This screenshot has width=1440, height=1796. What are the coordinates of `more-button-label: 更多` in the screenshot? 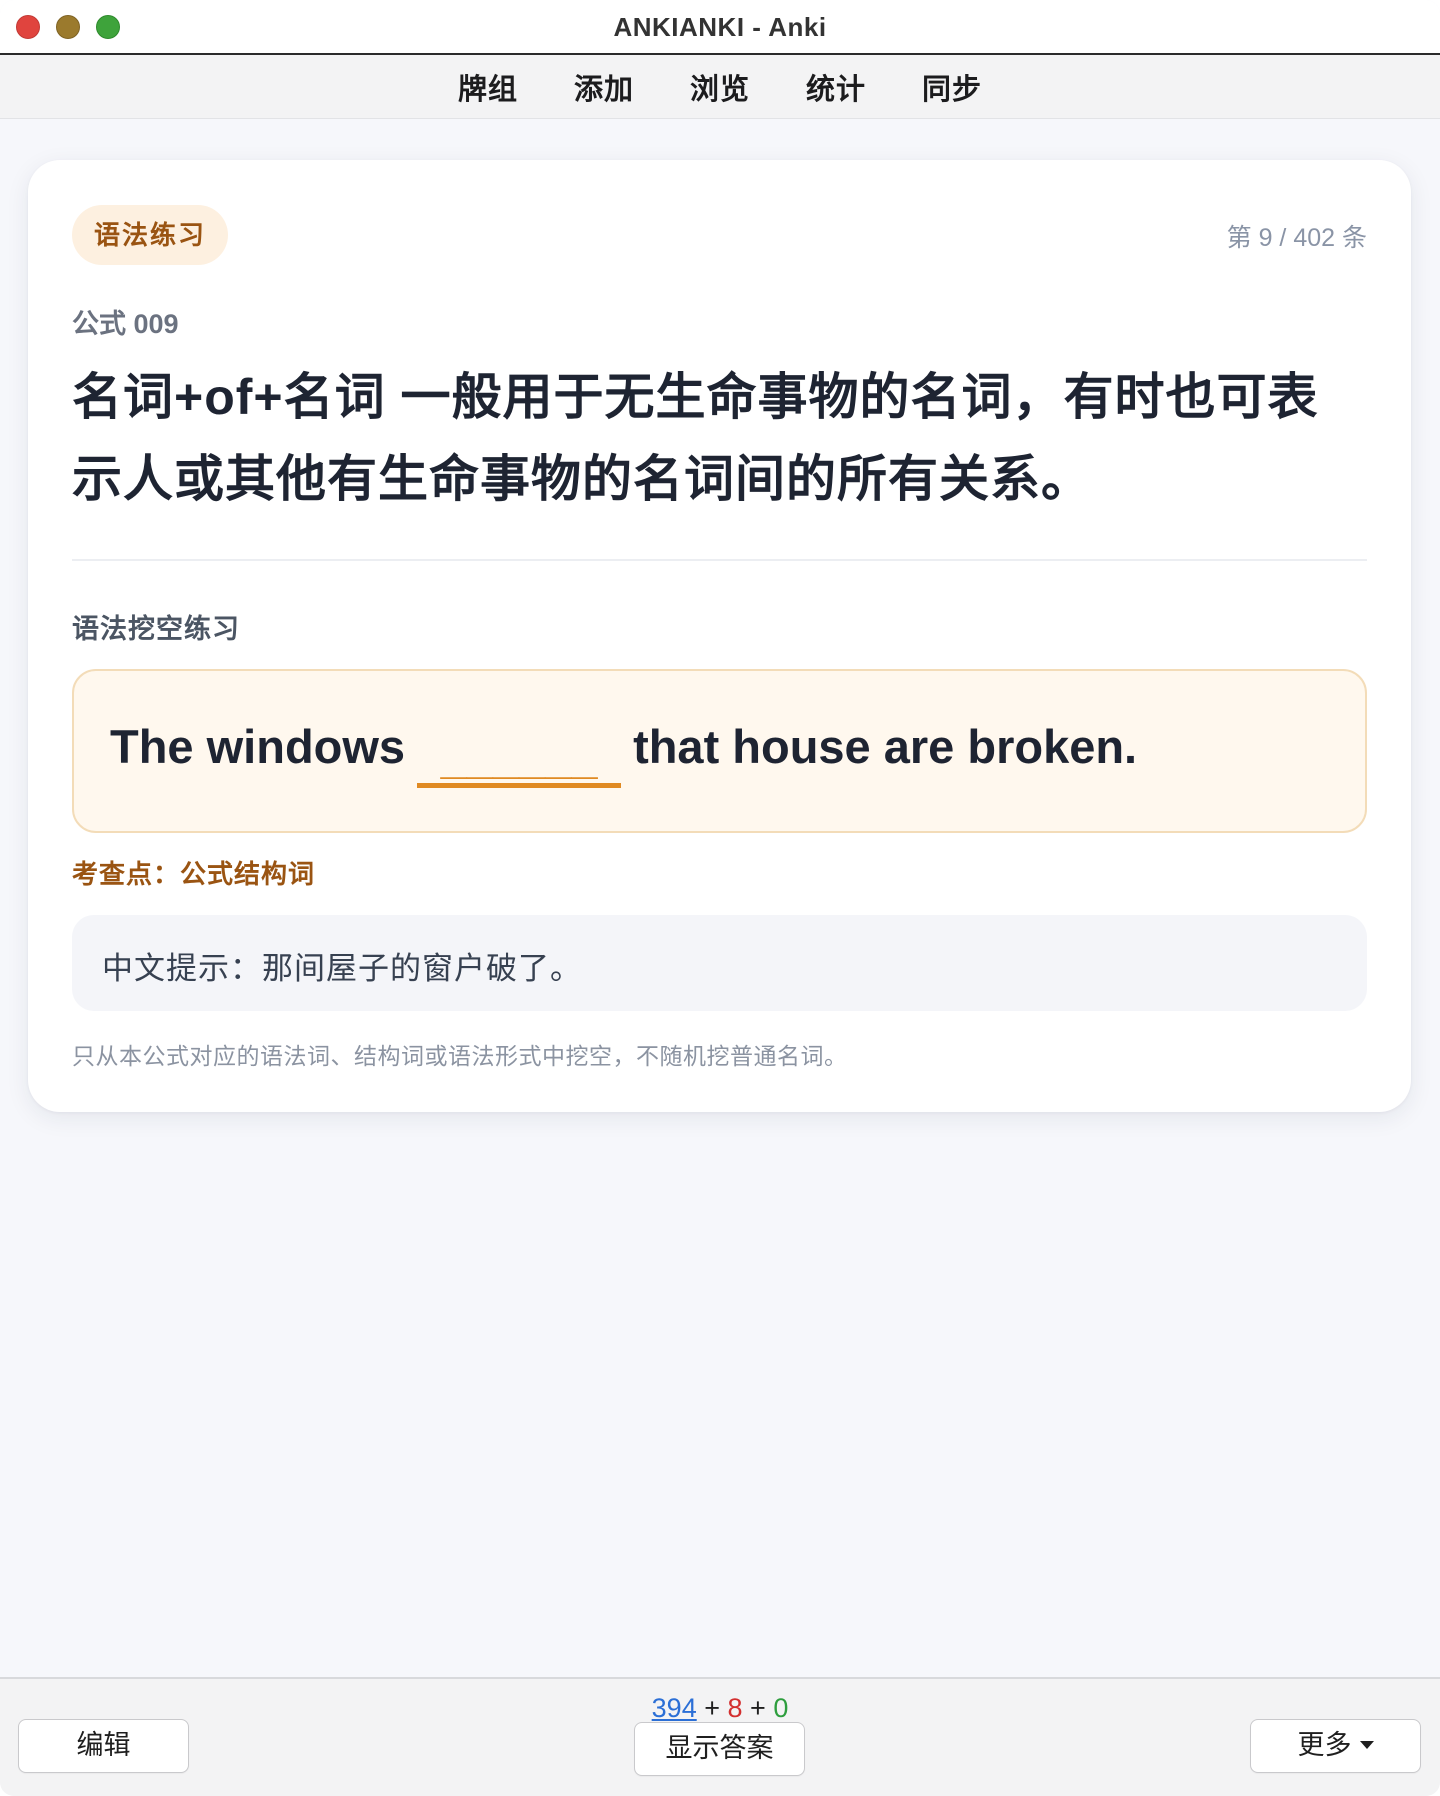 It's located at (1324, 1745).